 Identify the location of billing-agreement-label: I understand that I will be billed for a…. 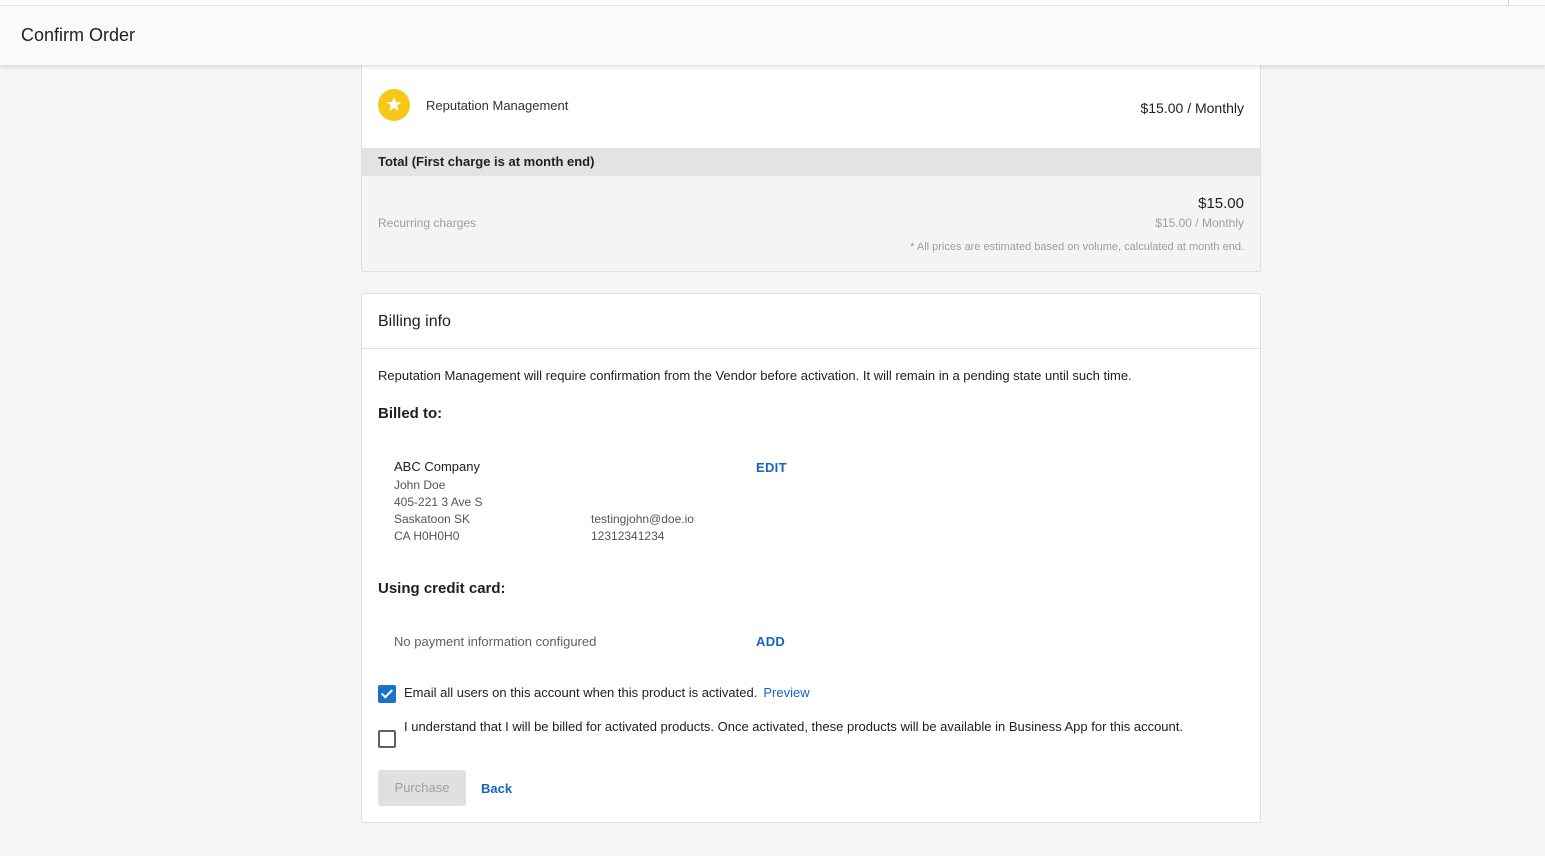
(793, 726).